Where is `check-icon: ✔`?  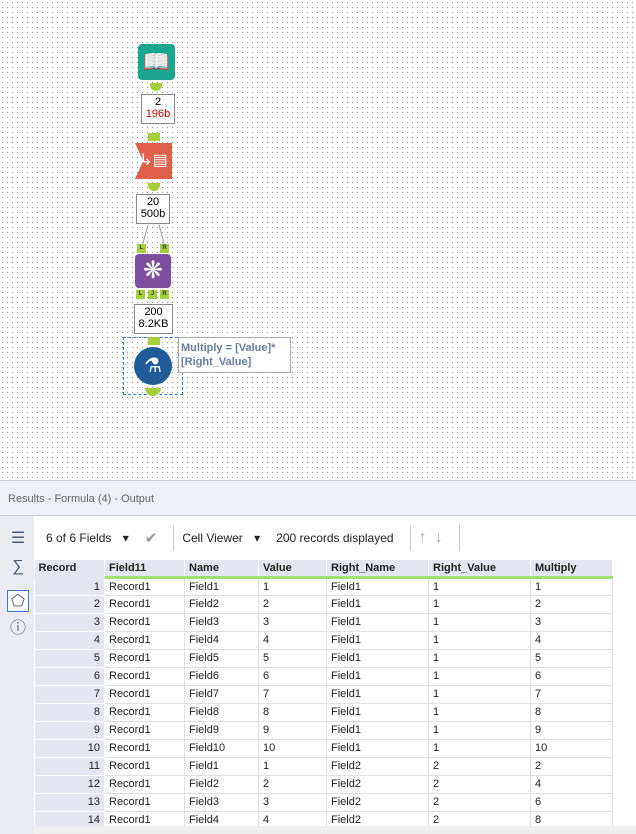 check-icon: ✔ is located at coordinates (151, 538).